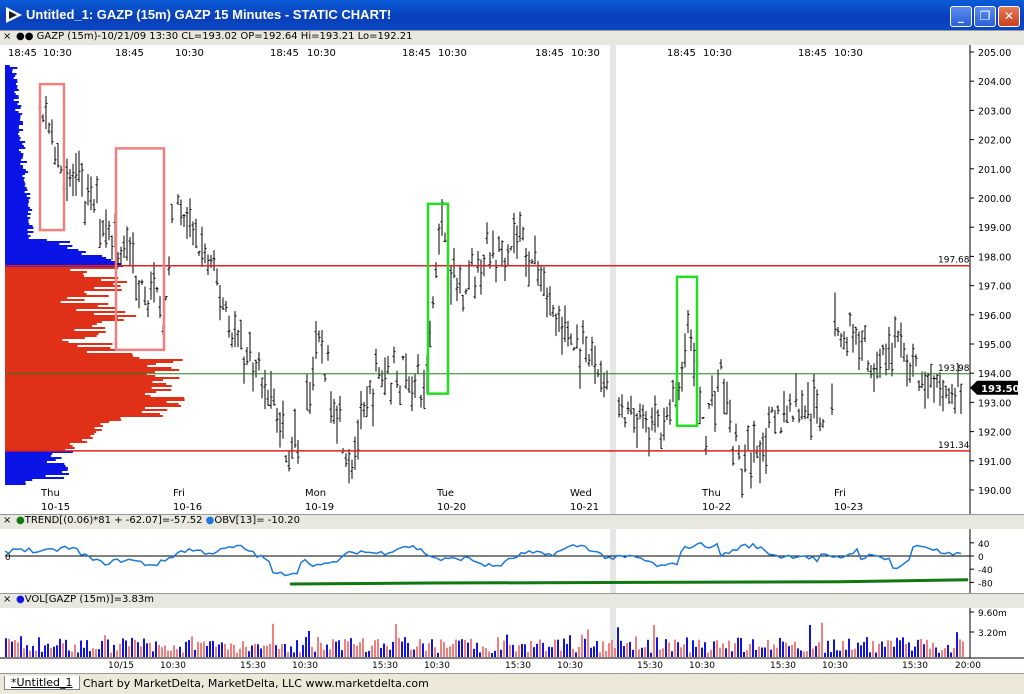 The width and height of the screenshot is (1024, 694). I want to click on top-time-label: 18:45, so click(812, 53).